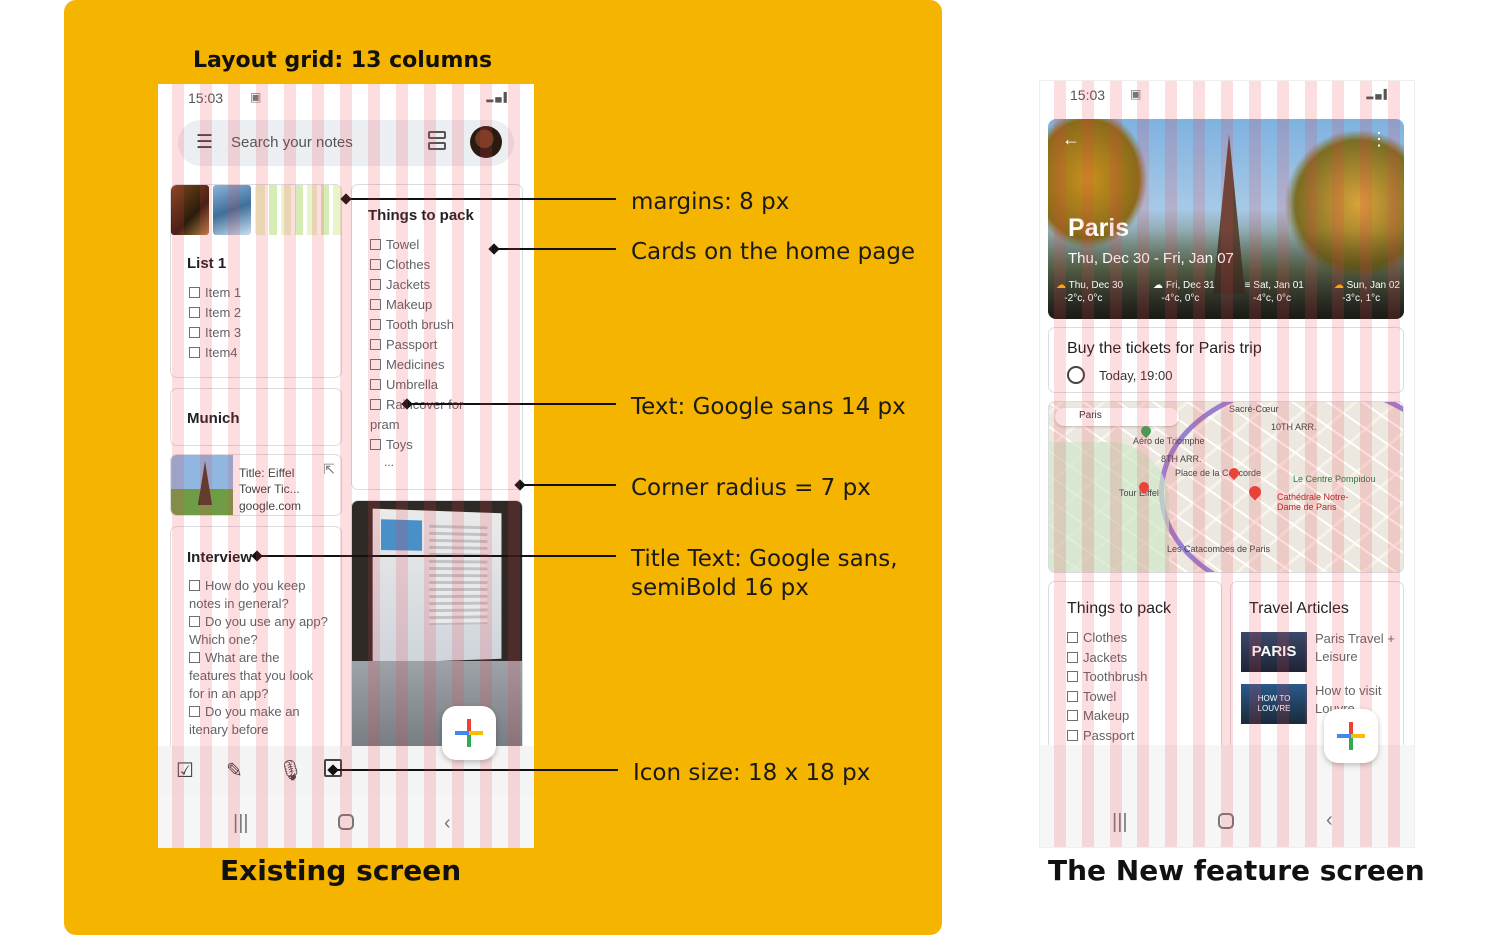 Image resolution: width=1507 pixels, height=935 pixels. What do you see at coordinates (425, 325) in the screenshot?
I see `checklist-item: Tooth brush` at bounding box center [425, 325].